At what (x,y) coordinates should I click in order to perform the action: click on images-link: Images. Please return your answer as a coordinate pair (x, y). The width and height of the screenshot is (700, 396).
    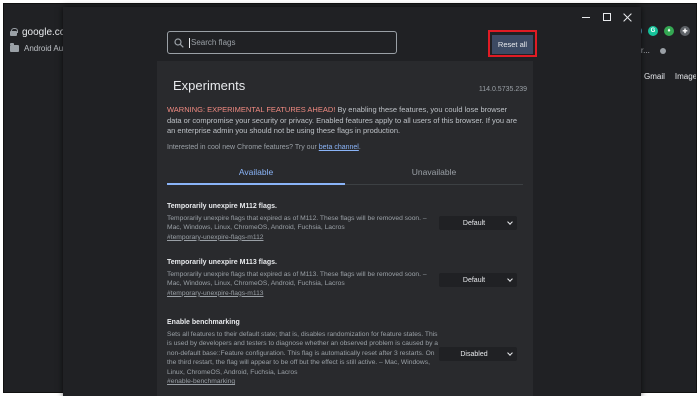
    Looking at the image, I should click on (685, 76).